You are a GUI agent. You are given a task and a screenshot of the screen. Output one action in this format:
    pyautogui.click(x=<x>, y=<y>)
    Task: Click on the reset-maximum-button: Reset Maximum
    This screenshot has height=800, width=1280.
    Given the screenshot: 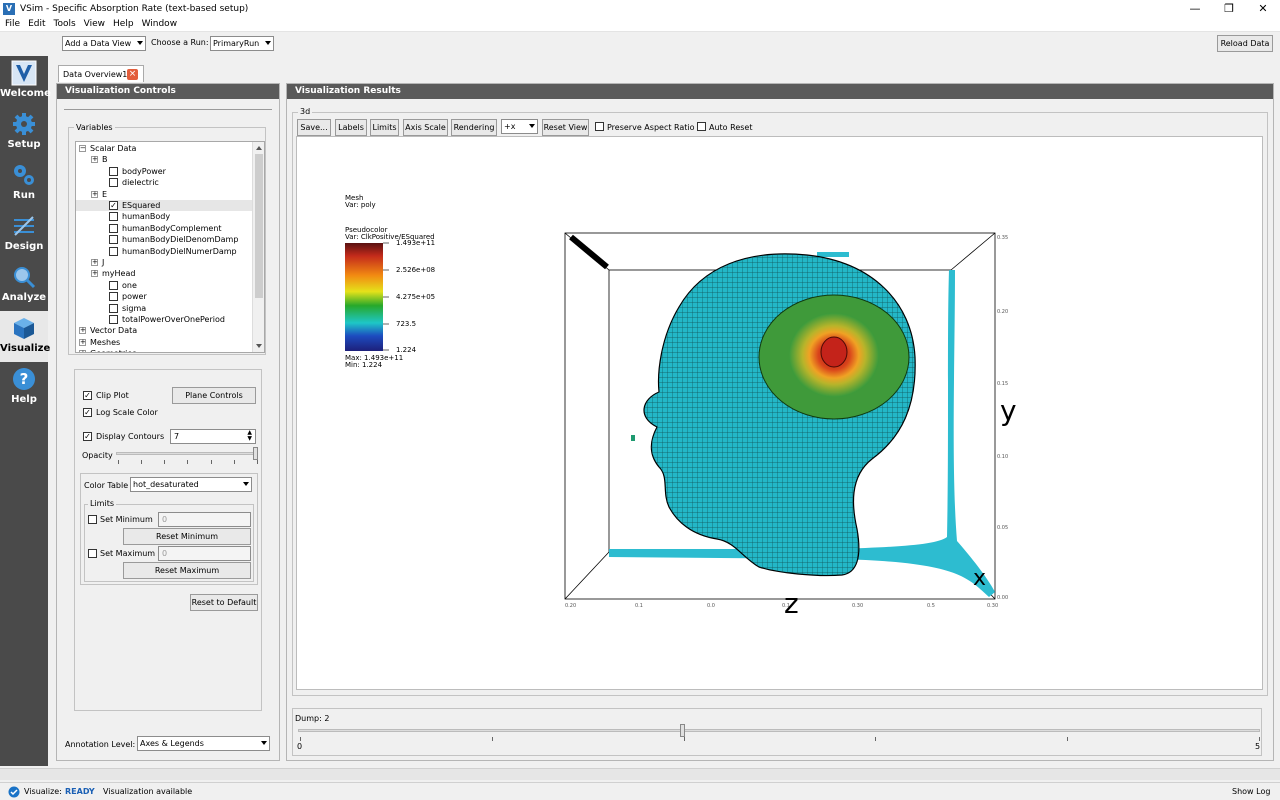 What is the action you would take?
    pyautogui.click(x=187, y=570)
    